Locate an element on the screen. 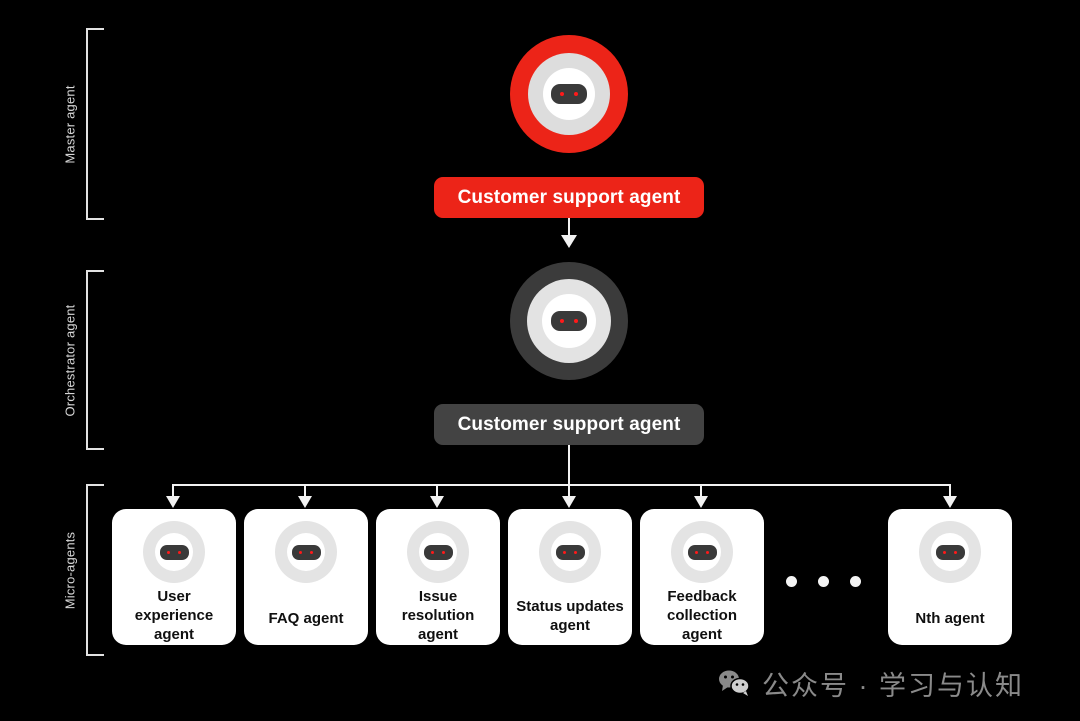 Image resolution: width=1080 pixels, height=721 pixels. micro-agent-card: Feedback collection agent is located at coordinates (702, 577).